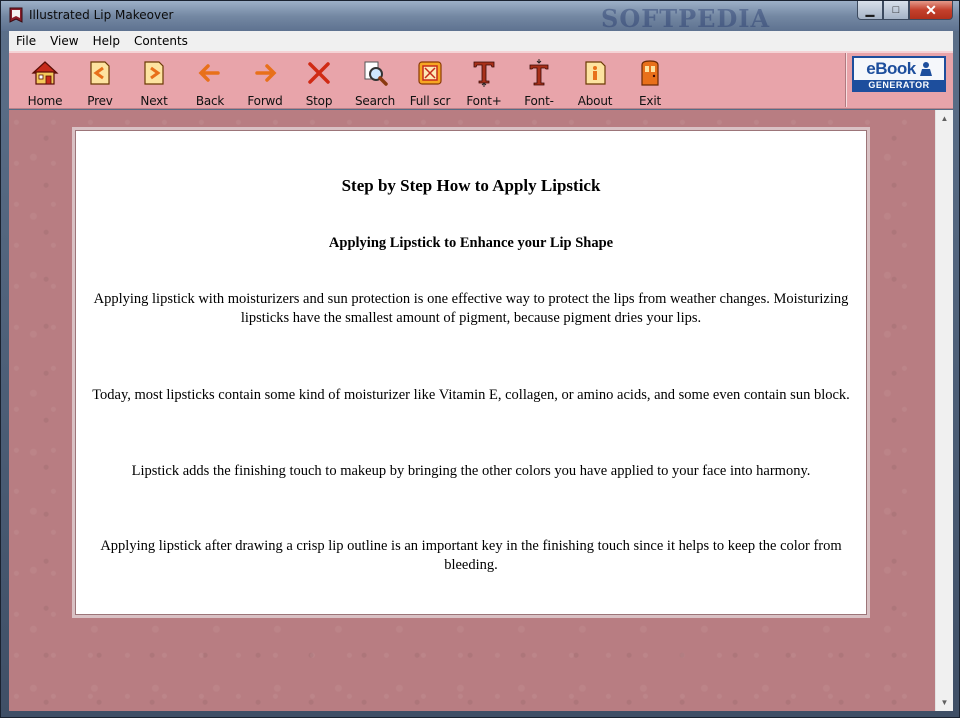 This screenshot has height=718, width=960. Describe the element at coordinates (539, 101) in the screenshot. I see `font-decrease-label: Font-` at that location.